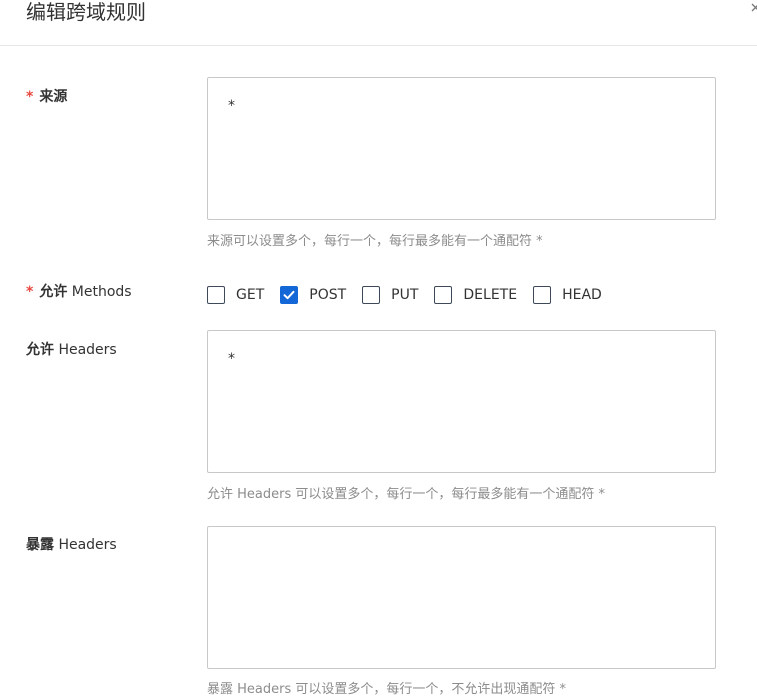  I want to click on origin-textarea: *, so click(461, 148).